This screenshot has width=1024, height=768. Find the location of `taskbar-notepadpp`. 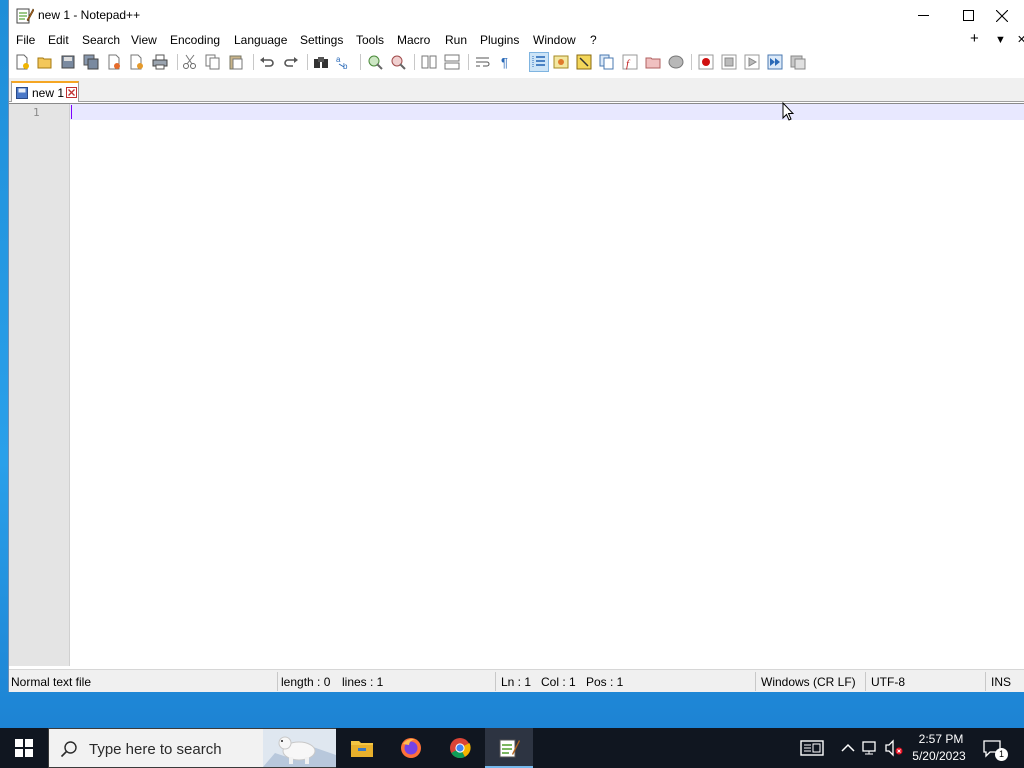

taskbar-notepadpp is located at coordinates (509, 748).